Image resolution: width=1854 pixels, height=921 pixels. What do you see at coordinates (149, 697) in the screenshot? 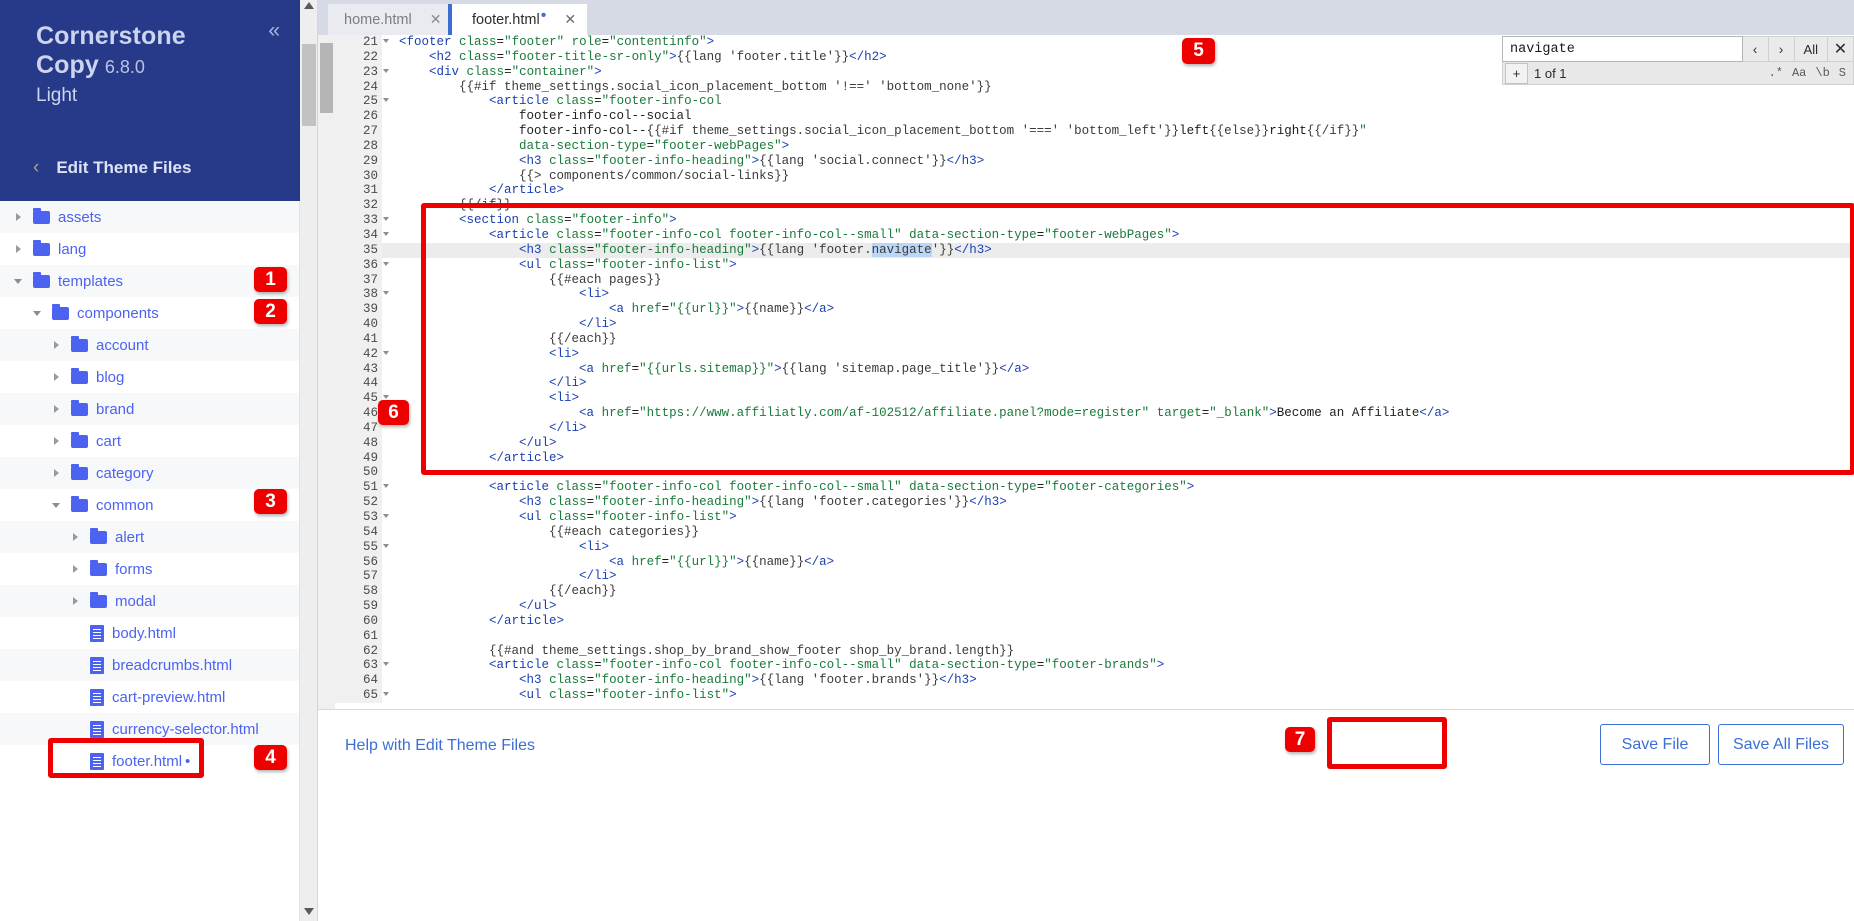
I see `tree-item-cart-preview-html: cart-preview.html` at bounding box center [149, 697].